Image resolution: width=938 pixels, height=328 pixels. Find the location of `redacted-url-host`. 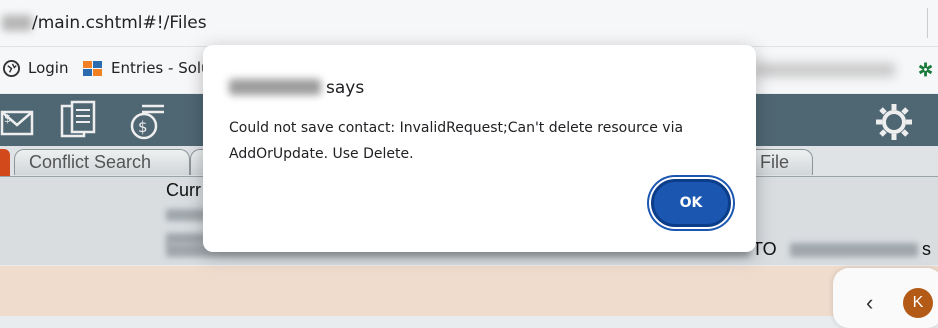

redacted-url-host is located at coordinates (17, 23).